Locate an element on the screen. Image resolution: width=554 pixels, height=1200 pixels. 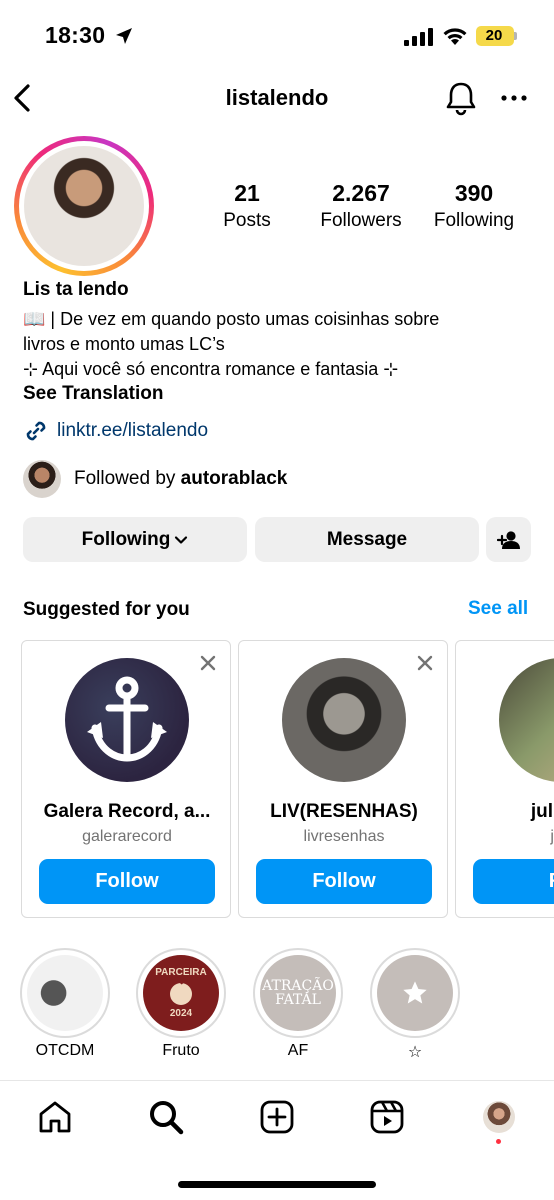
highlight-label: AF is located at coordinates (298, 1050).